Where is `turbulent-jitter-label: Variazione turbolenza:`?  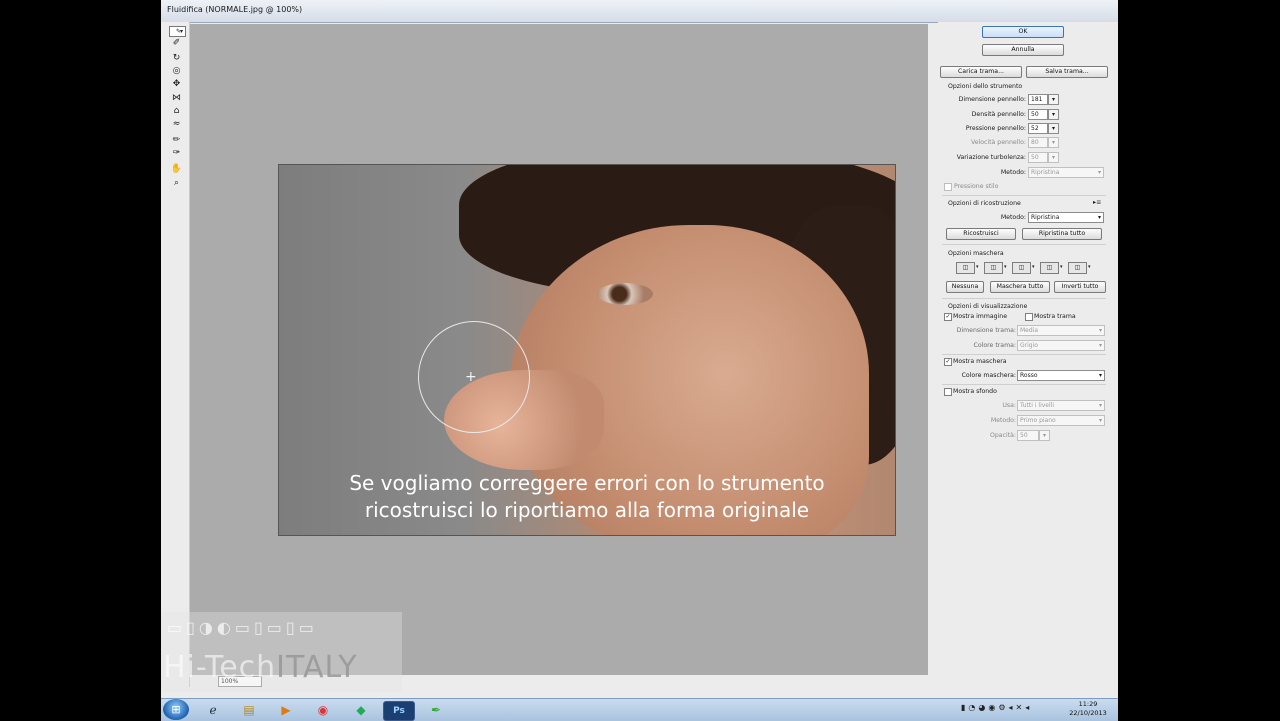
turbulent-jitter-label: Variazione turbolenza: is located at coordinates (991, 157).